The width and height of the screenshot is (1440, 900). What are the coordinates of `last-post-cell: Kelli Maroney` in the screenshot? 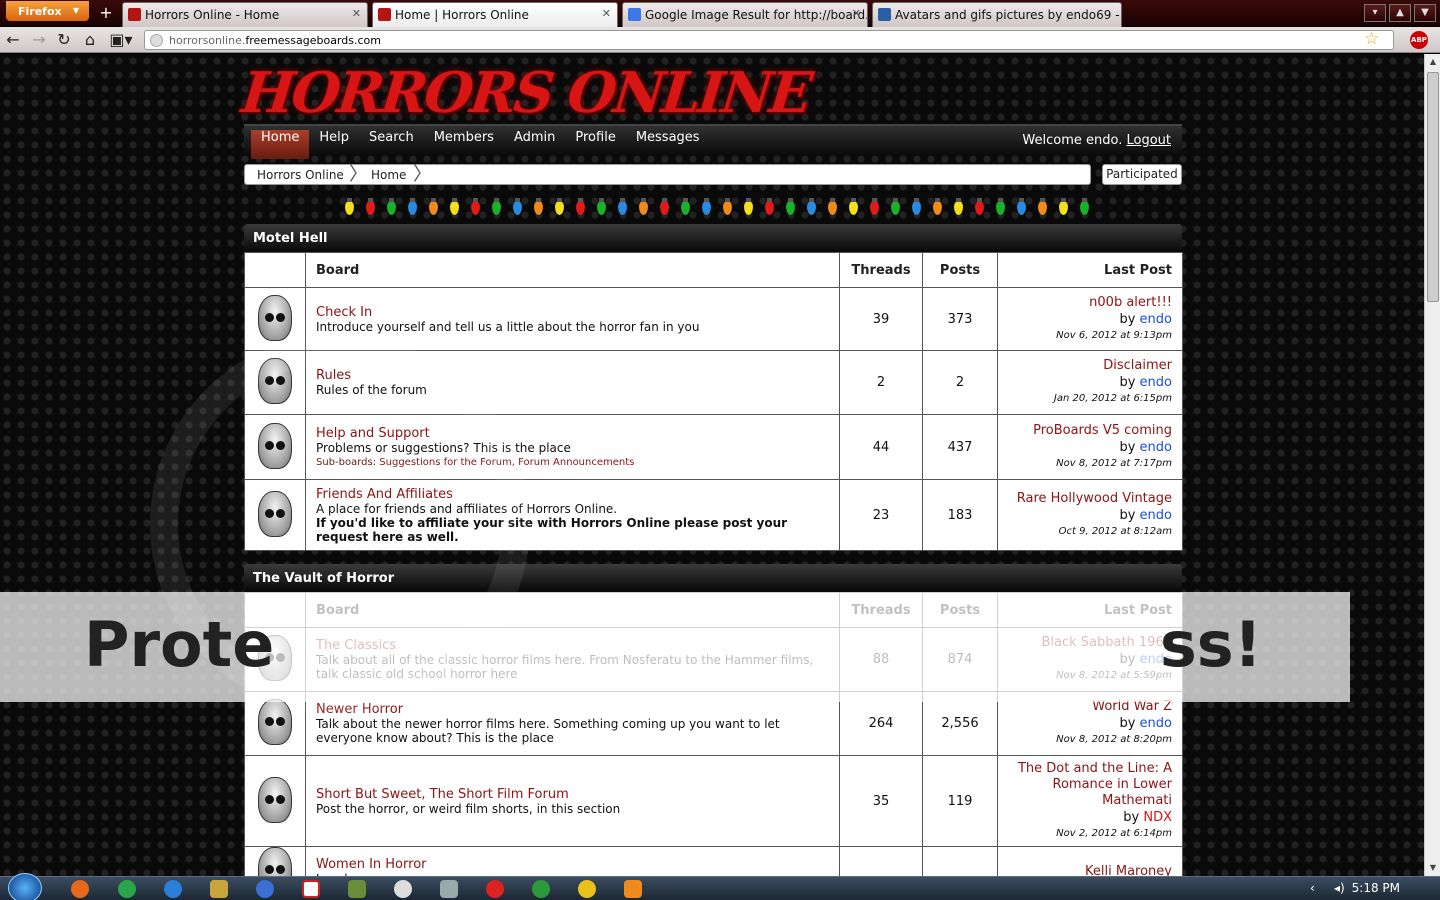 It's located at (1090, 861).